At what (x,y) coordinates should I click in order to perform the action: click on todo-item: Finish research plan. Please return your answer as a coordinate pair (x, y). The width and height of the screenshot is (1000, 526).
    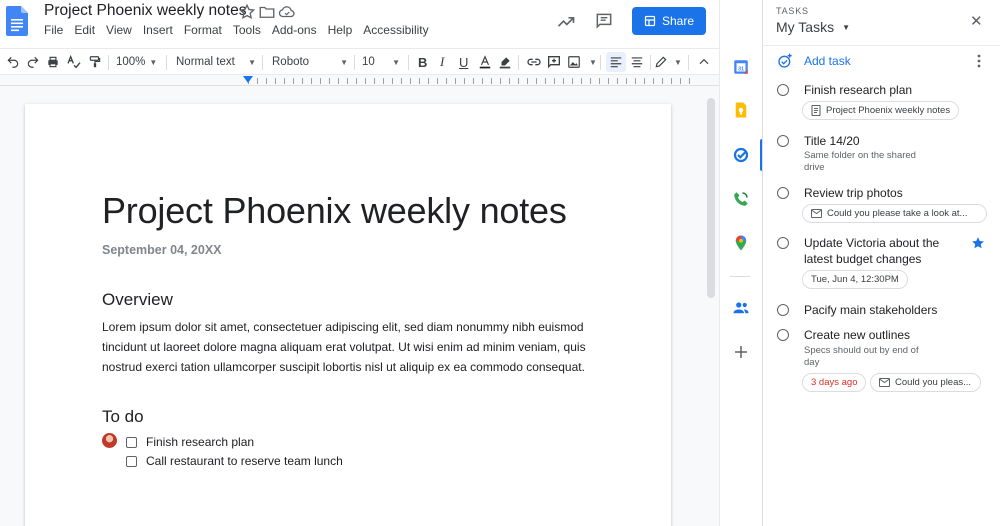
    Looking at the image, I should click on (190, 442).